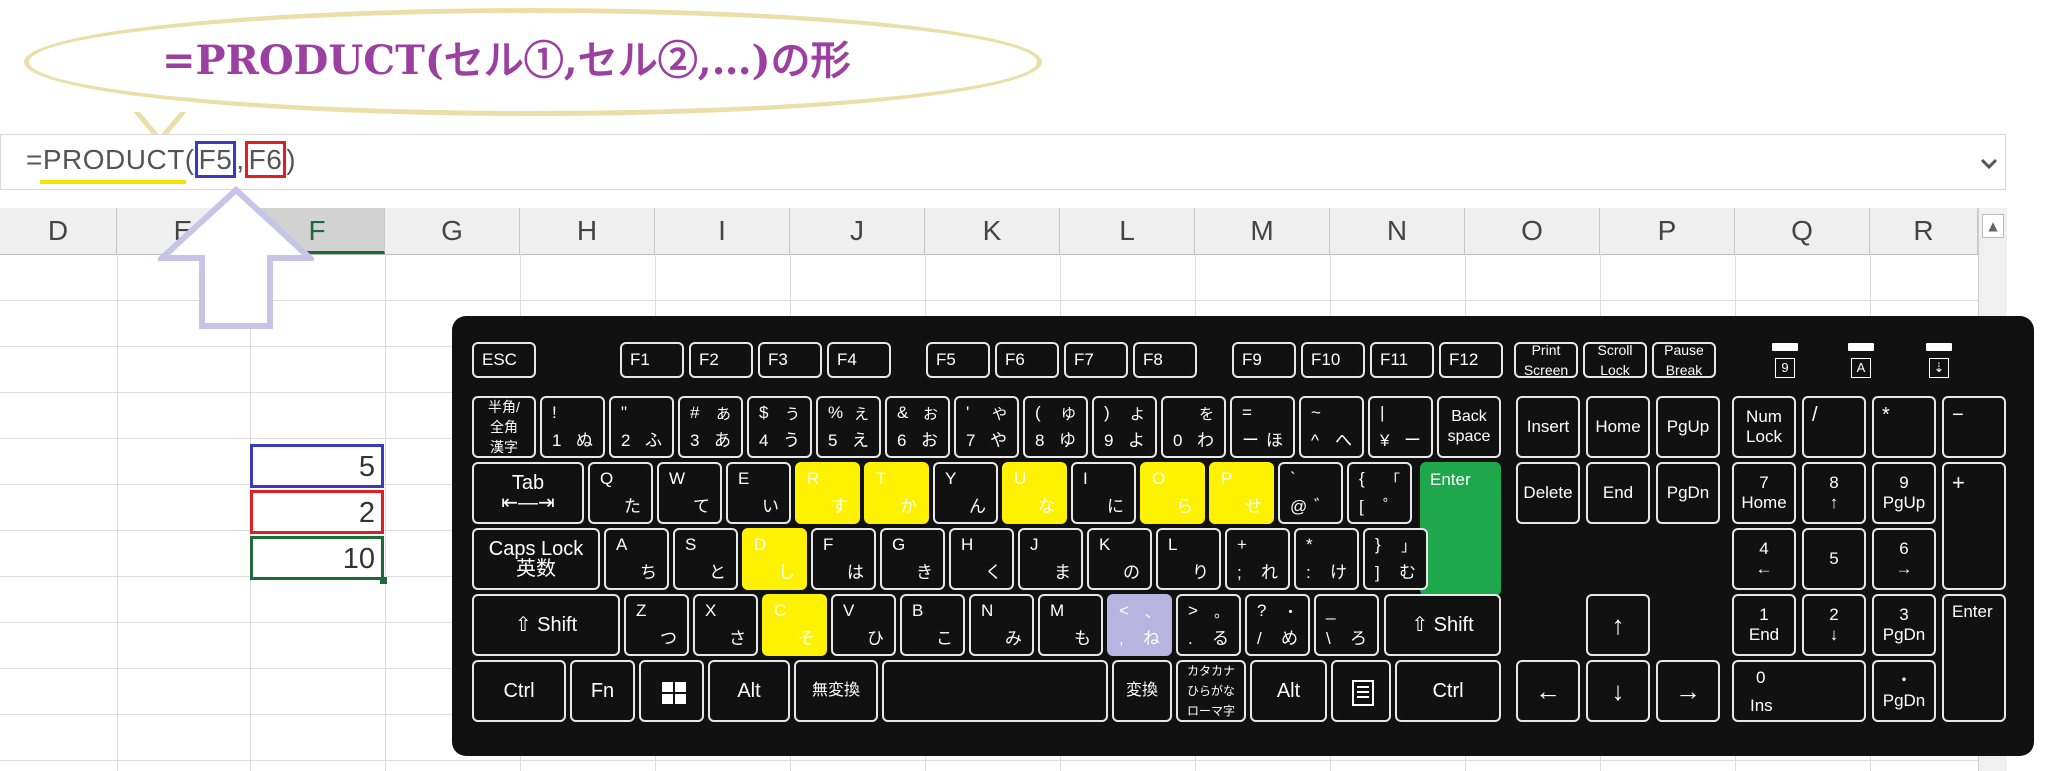 The height and width of the screenshot is (771, 2048). Describe the element at coordinates (1034, 493) in the screenshot. I see `key-u-6: Uな` at that location.